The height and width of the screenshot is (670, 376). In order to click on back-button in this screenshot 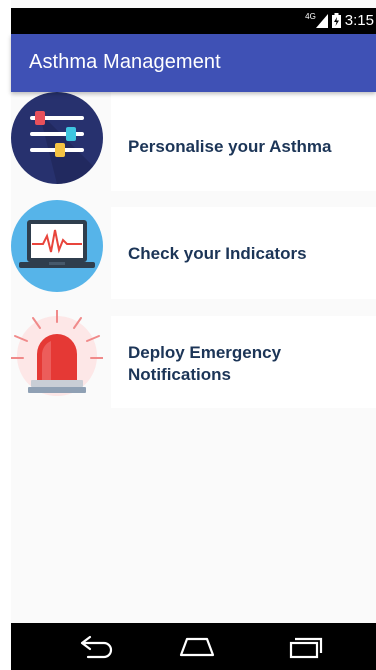, I will do `click(96, 647)`.